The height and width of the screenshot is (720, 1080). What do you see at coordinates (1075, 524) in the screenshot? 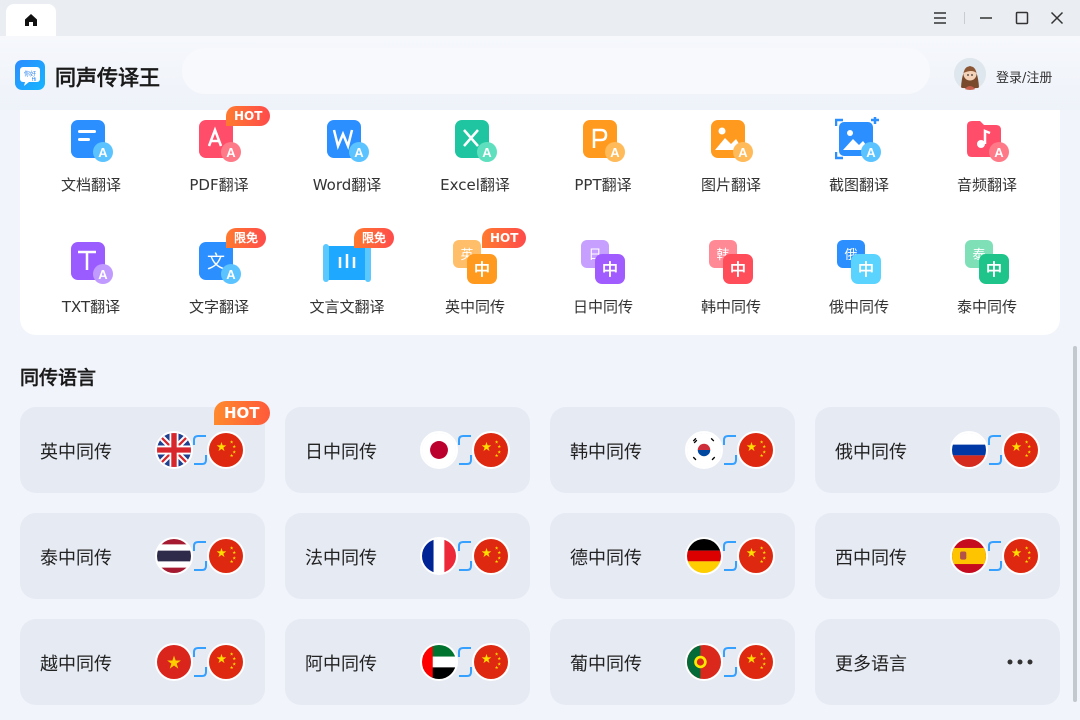
I see `vertical-scrollbar` at bounding box center [1075, 524].